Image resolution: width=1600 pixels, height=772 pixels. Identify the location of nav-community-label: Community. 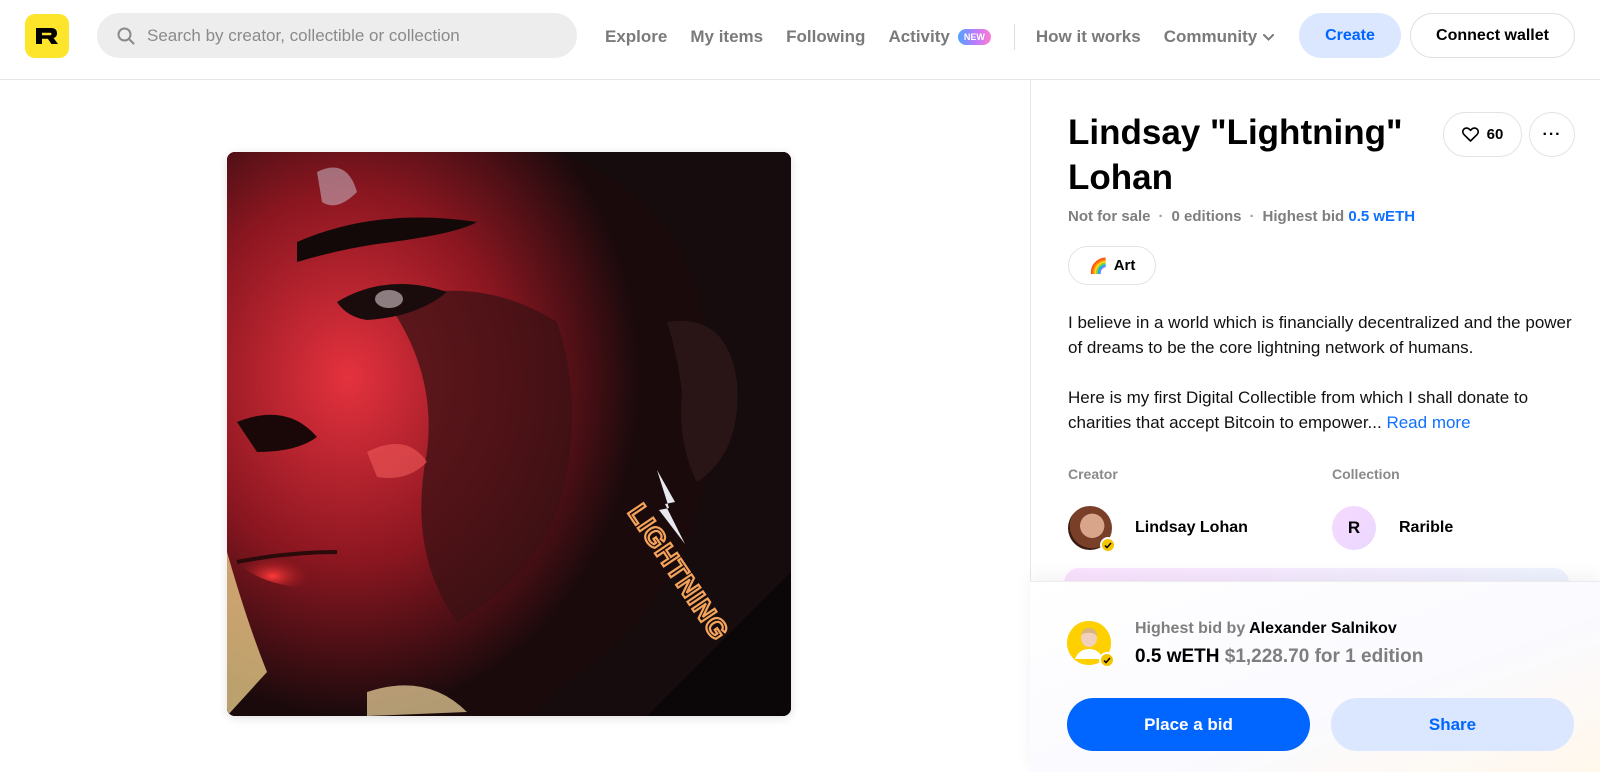
(1210, 36).